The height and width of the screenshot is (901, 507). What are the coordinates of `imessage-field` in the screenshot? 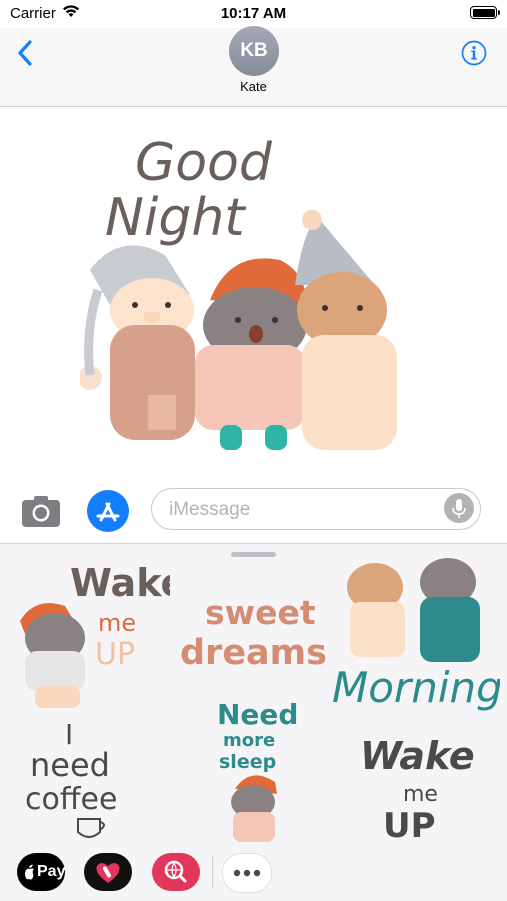 It's located at (316, 509).